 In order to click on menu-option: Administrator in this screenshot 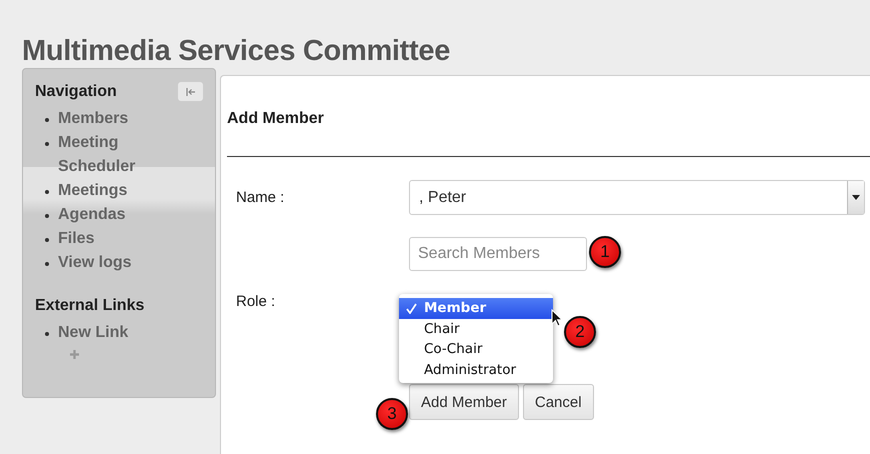, I will do `click(476, 370)`.